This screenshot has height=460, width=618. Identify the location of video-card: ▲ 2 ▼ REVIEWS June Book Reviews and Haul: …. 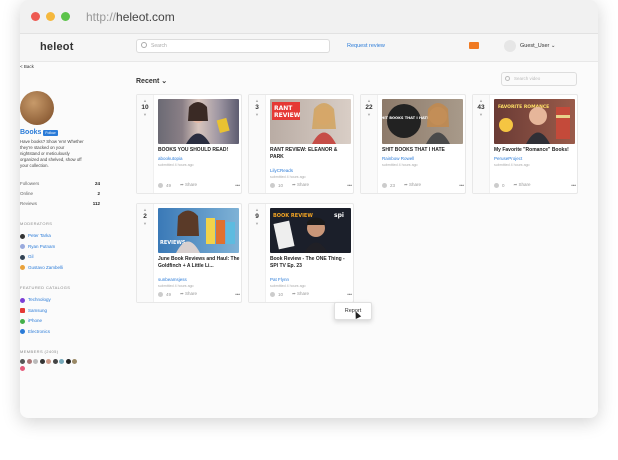
(189, 253).